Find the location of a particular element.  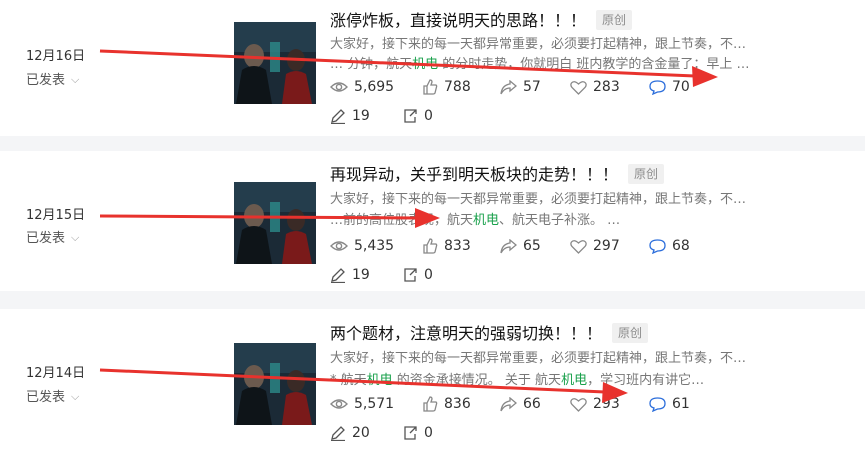

views-stat: 5,435 is located at coordinates (362, 246).